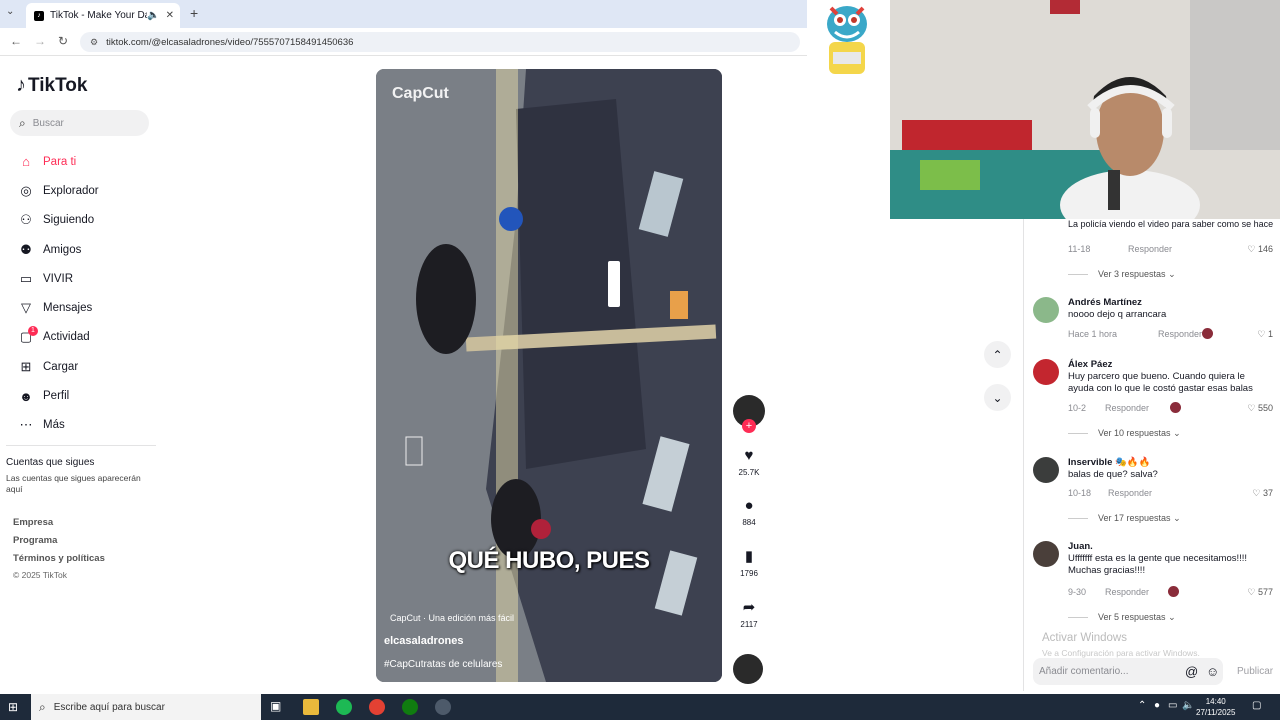 Image resolution: width=1280 pixels, height=720 pixels. Describe the element at coordinates (1260, 408) in the screenshot. I see `comment-like-button: ♡ 550` at that location.